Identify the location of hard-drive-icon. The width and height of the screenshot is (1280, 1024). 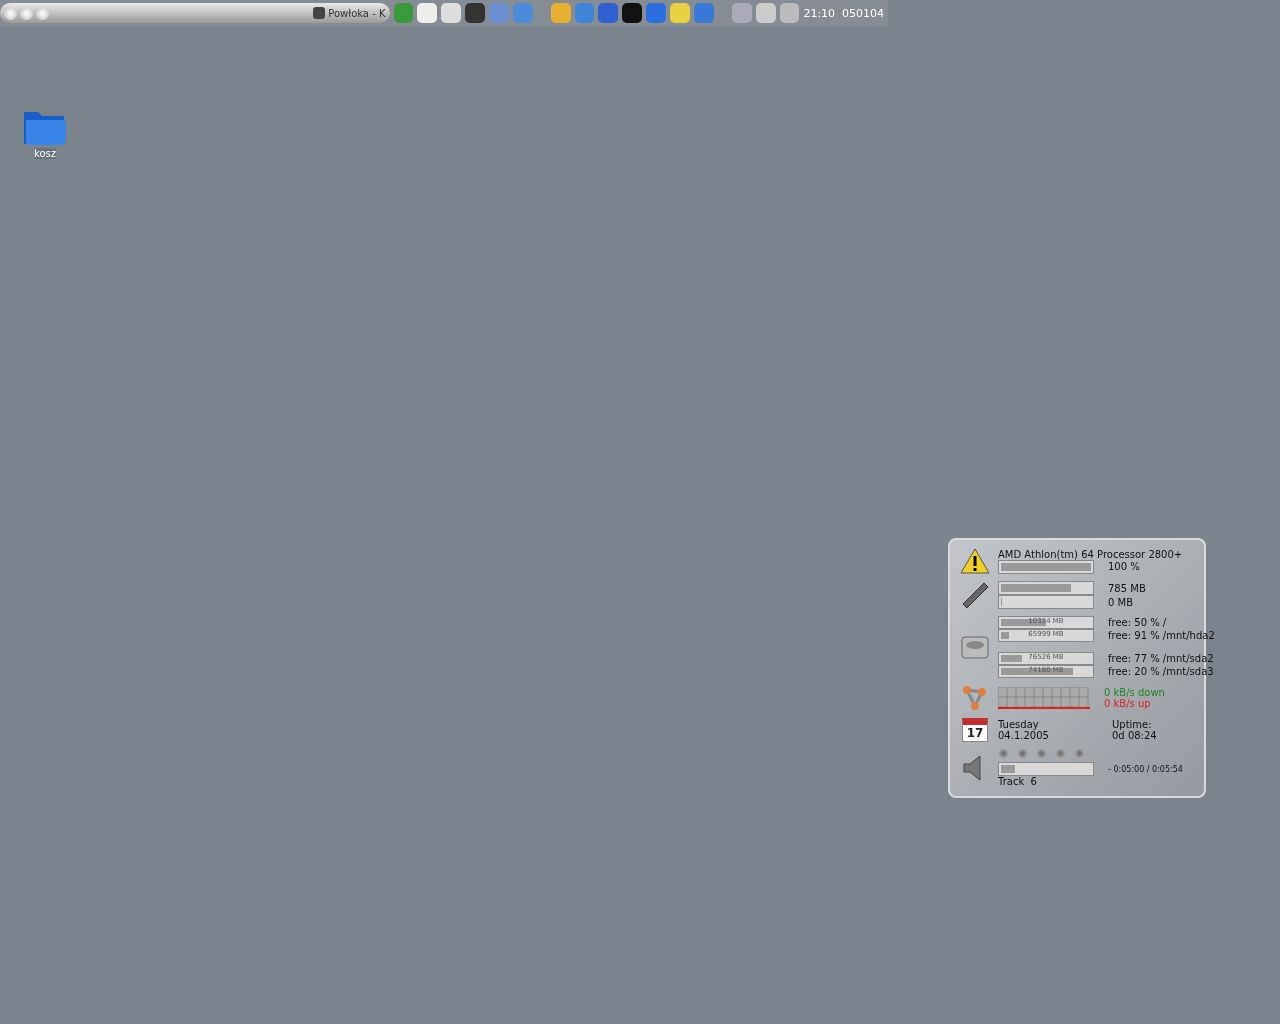
(975, 647).